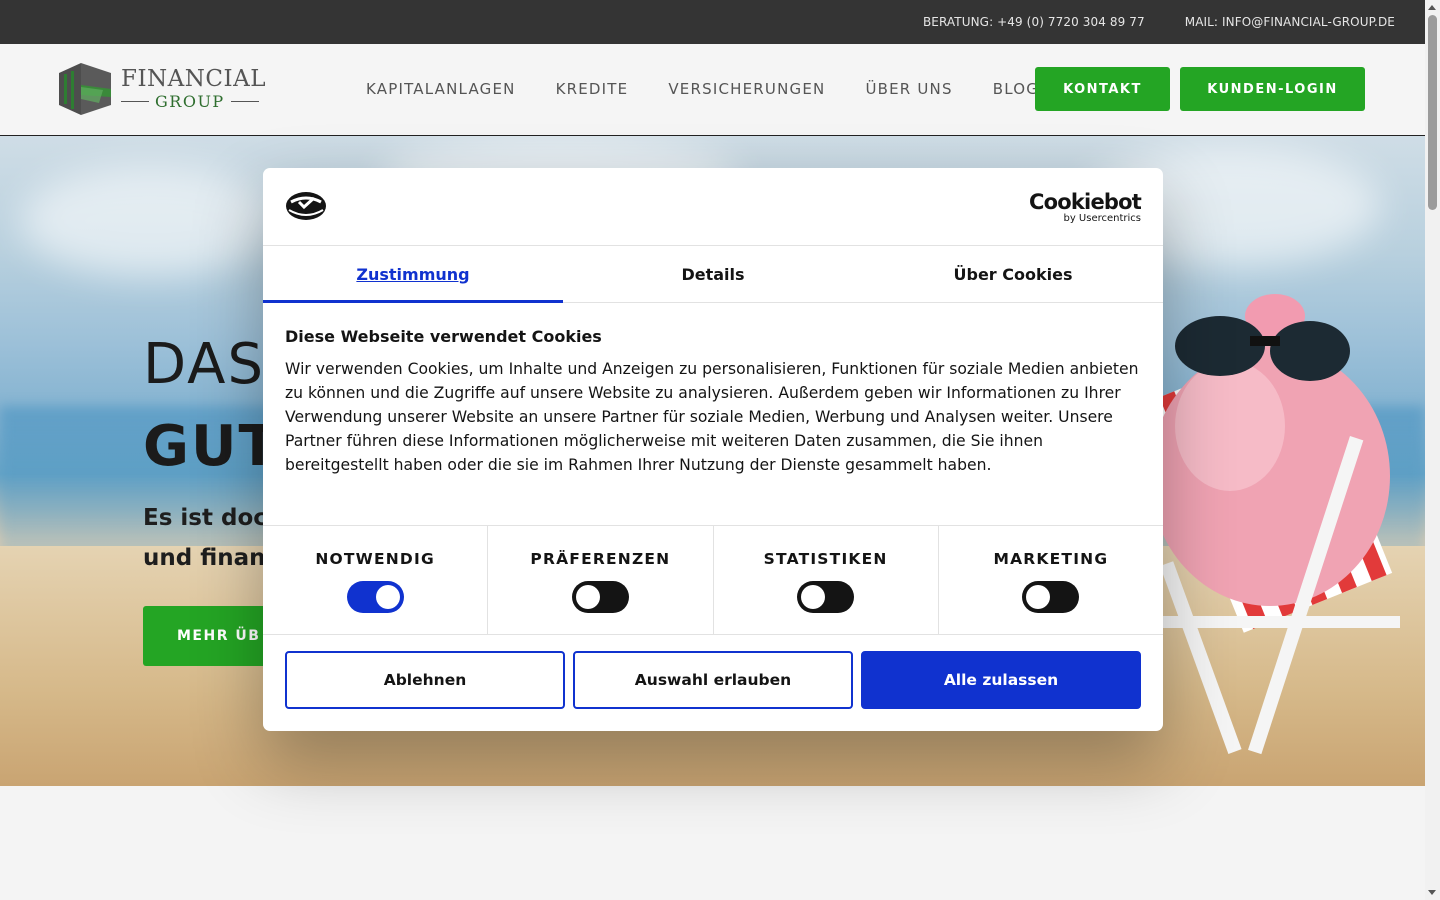  Describe the element at coordinates (1051, 597) in the screenshot. I see `marketing-toggle` at that location.